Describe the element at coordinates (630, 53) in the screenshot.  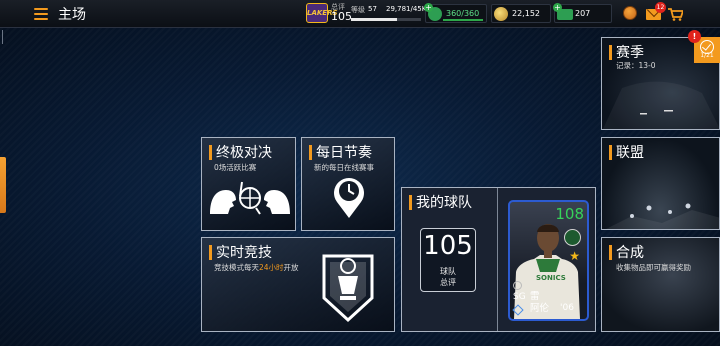
I see `season-title: 赛季` at that location.